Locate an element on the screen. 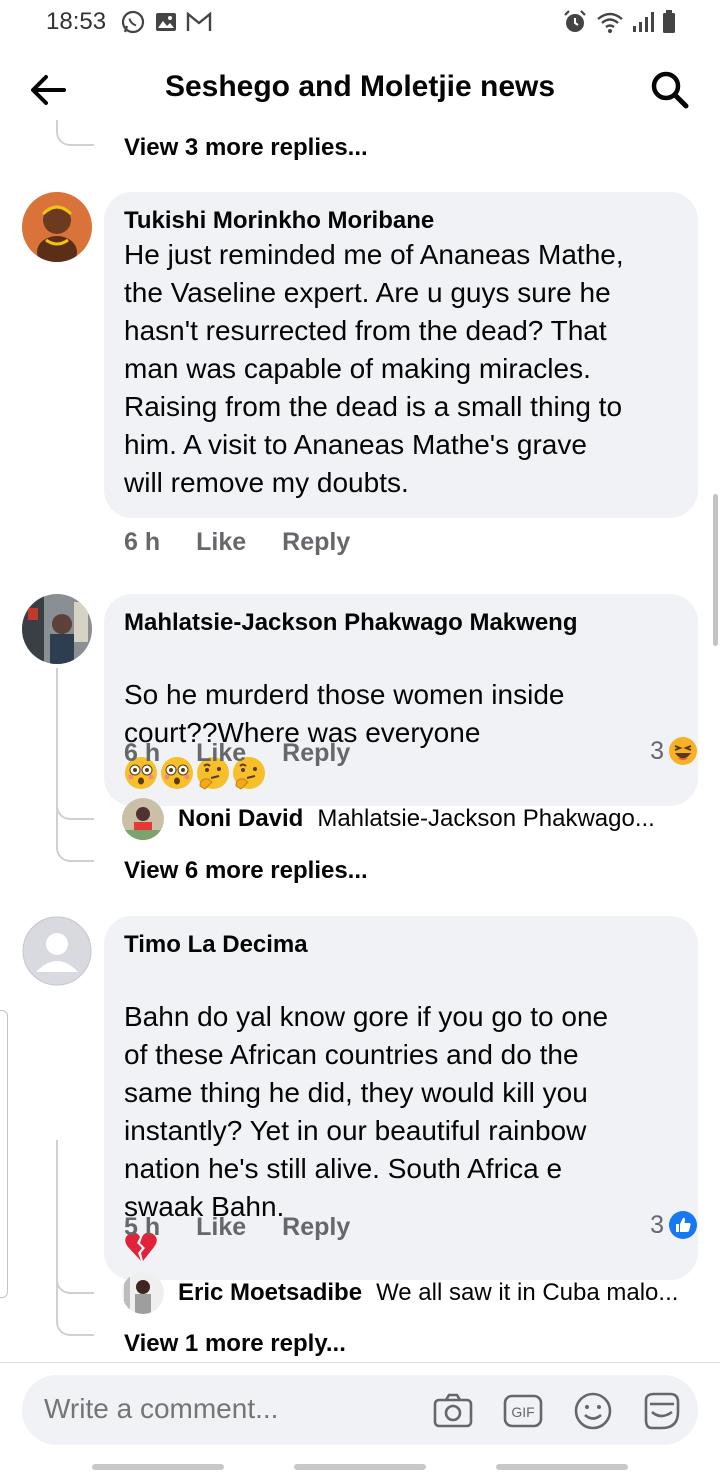  nav-recents-gesture is located at coordinates (562, 1467).